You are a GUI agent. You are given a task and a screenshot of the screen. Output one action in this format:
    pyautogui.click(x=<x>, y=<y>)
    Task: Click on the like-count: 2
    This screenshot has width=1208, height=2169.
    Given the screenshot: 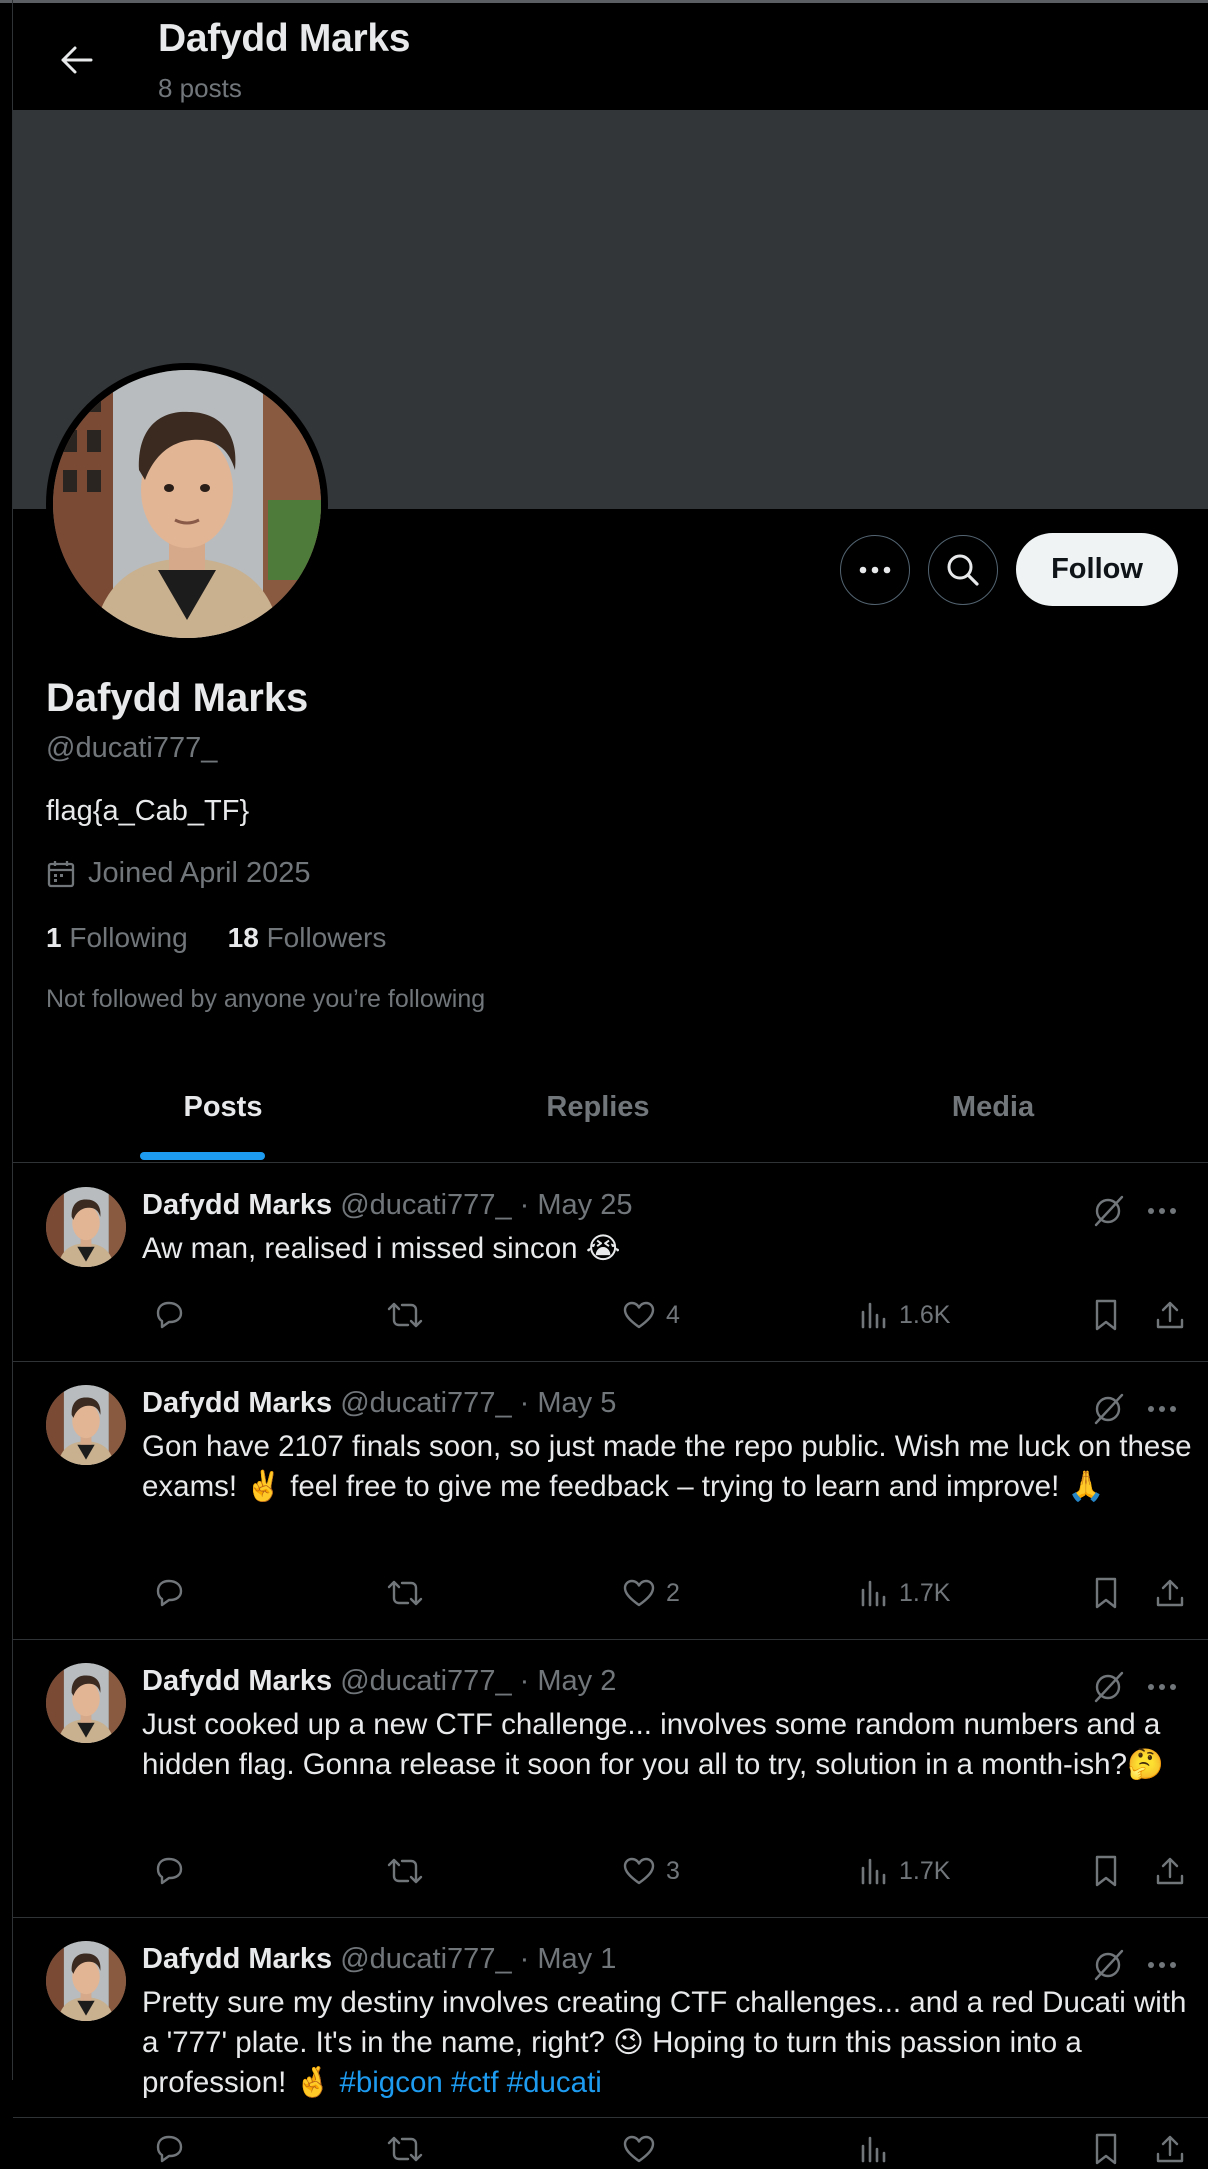 What is the action you would take?
    pyautogui.click(x=673, y=1592)
    